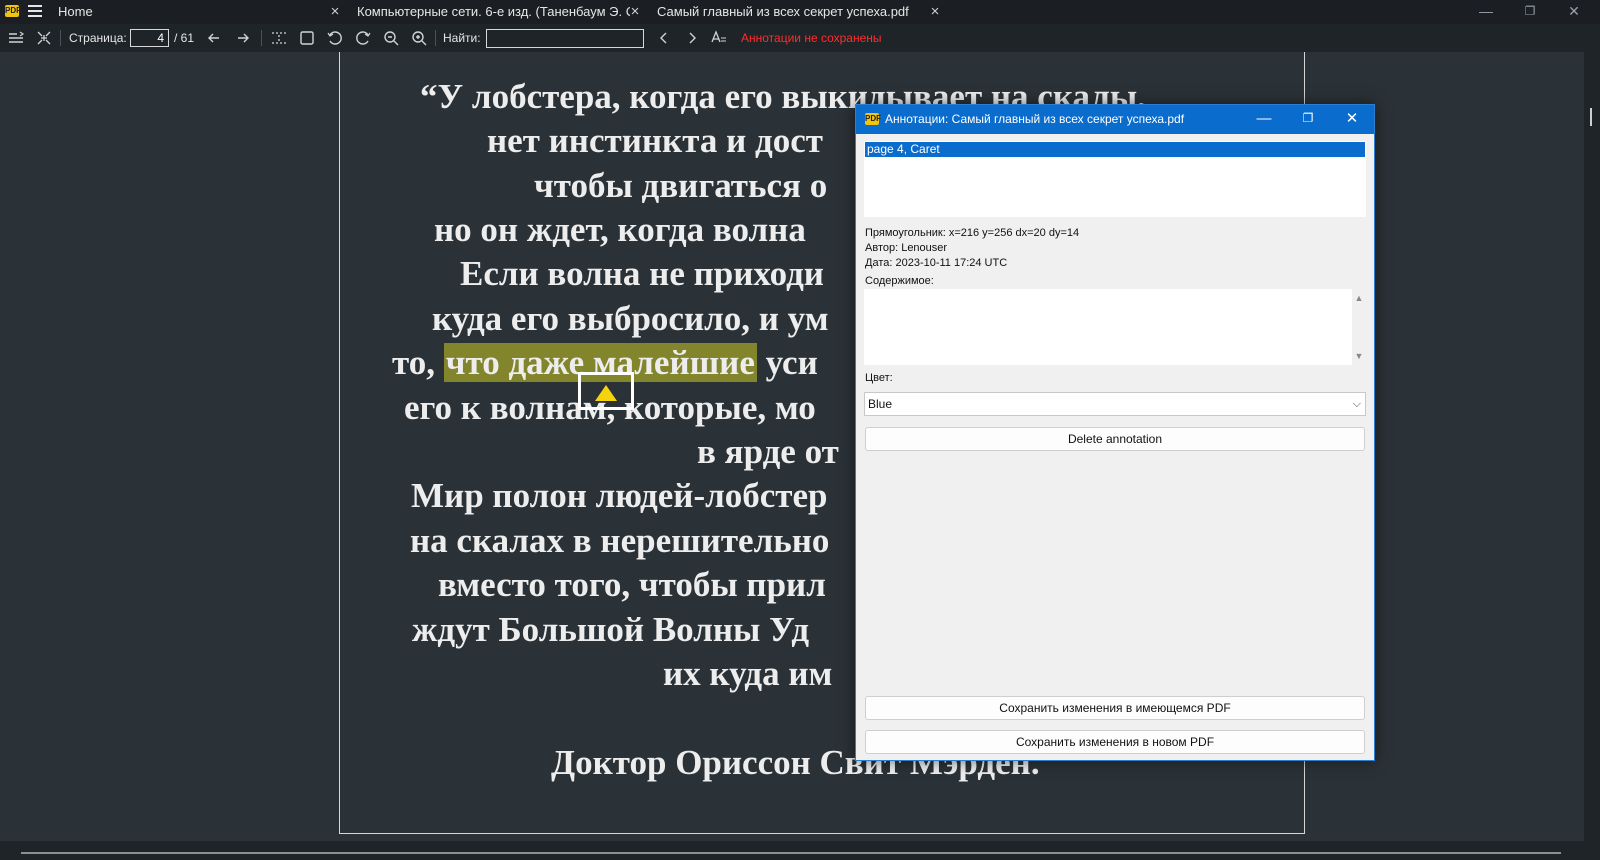 The width and height of the screenshot is (1600, 860). I want to click on vertical-scrollbar, so click(1592, 446).